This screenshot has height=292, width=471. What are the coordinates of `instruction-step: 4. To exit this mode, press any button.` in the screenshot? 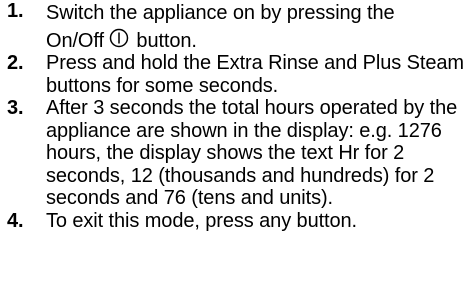 It's located at (235, 221).